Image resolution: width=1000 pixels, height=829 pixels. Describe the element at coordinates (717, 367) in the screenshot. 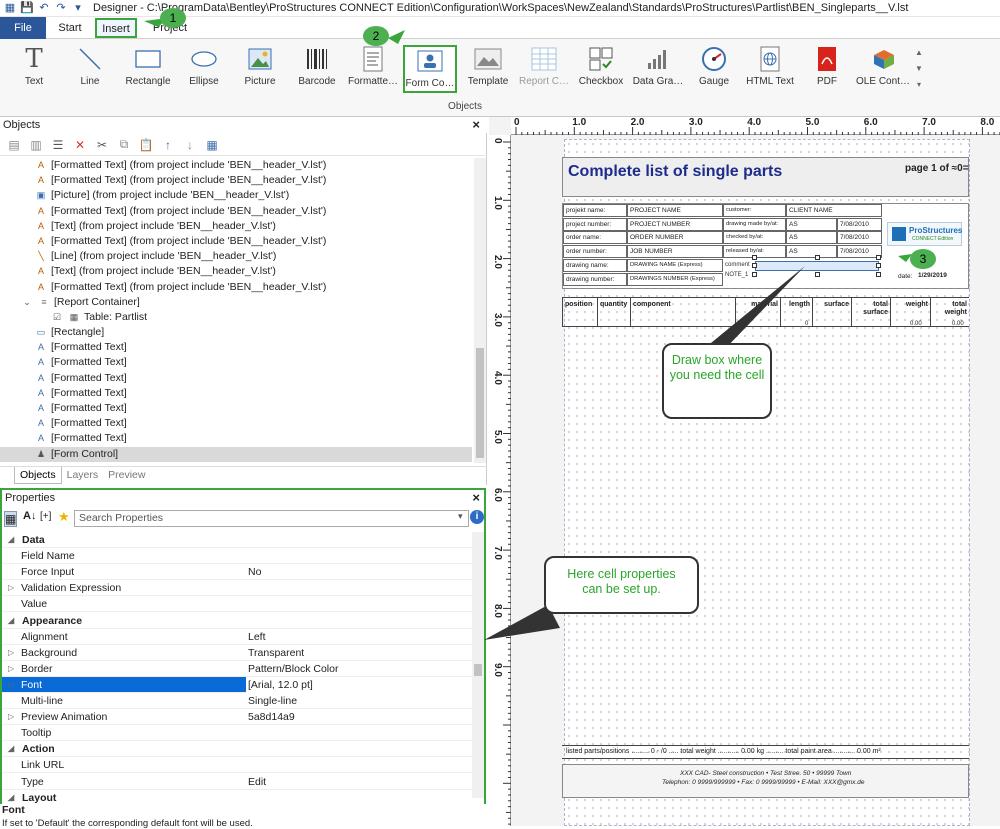

I see `callout-draw-box-text: Draw box where you need the cell` at that location.